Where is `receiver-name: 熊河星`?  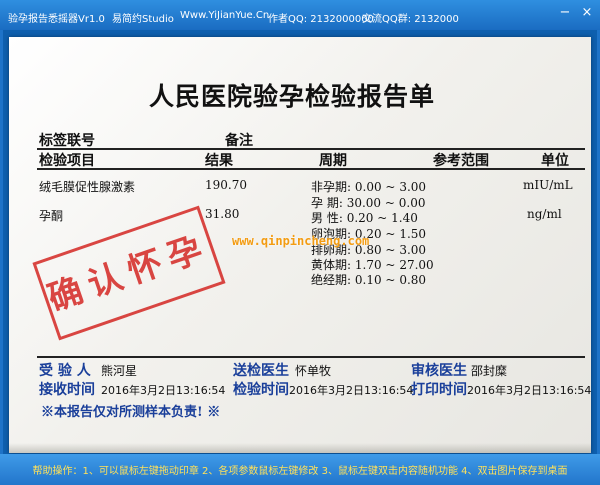 receiver-name: 熊河星 is located at coordinates (119, 370).